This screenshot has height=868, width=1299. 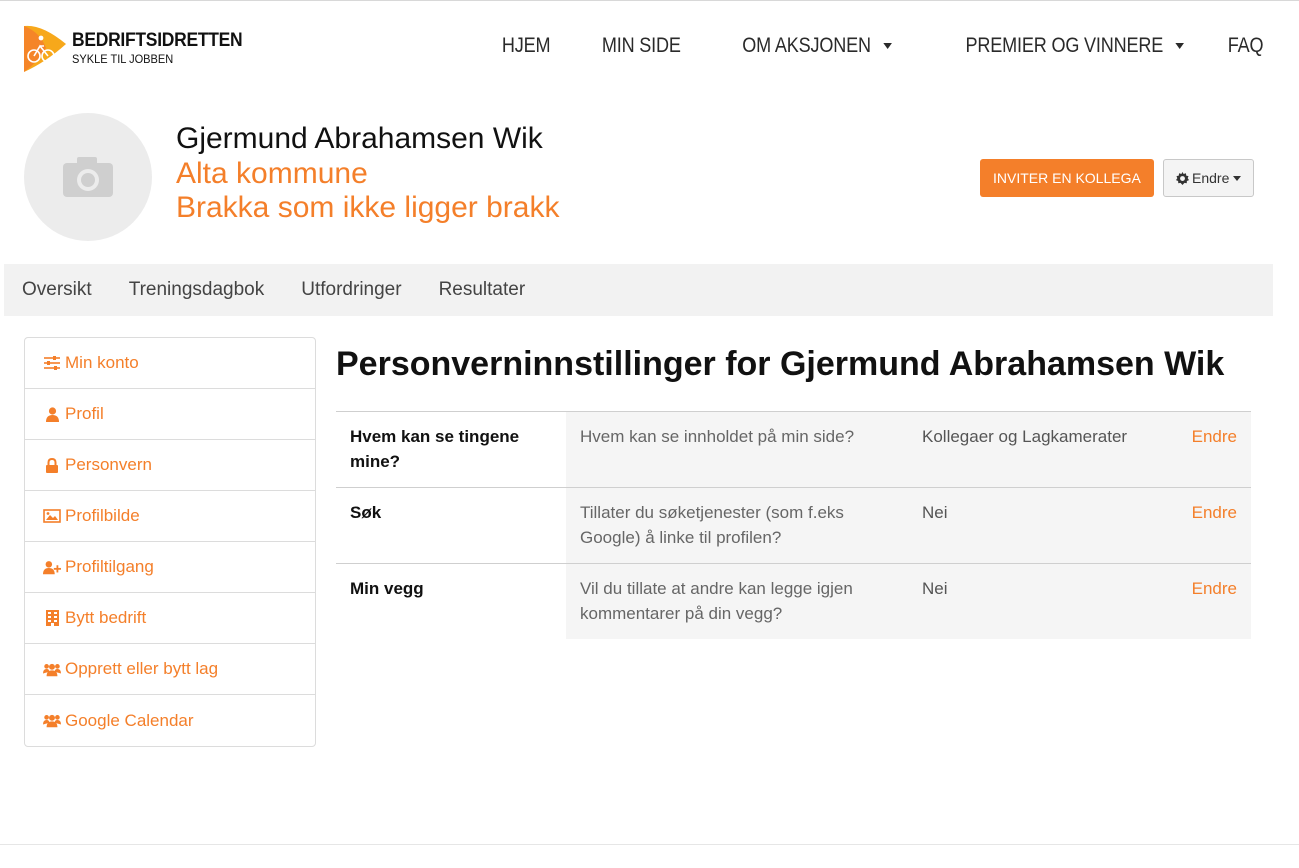 I want to click on image-icon, so click(x=52, y=516).